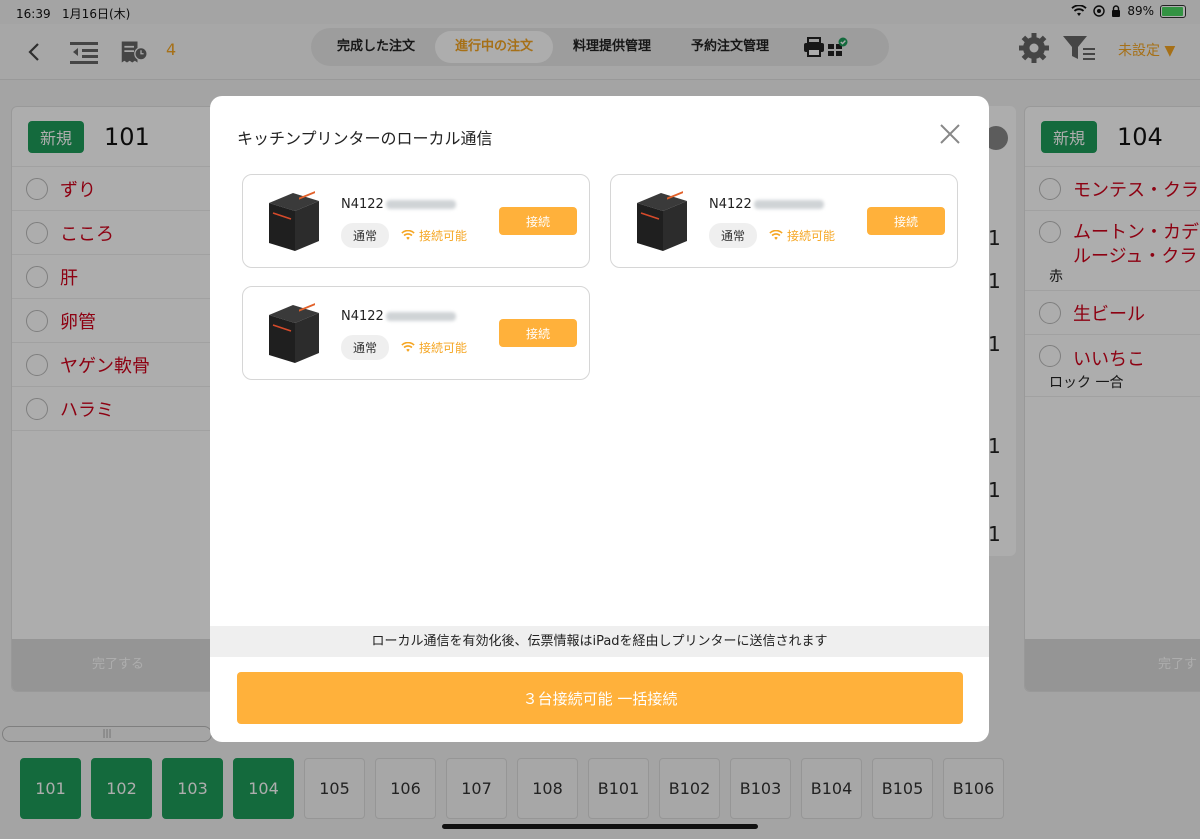 The height and width of the screenshot is (839, 1200). I want to click on bulk-connect-button: ３台接続可能 一括接続, so click(600, 698).